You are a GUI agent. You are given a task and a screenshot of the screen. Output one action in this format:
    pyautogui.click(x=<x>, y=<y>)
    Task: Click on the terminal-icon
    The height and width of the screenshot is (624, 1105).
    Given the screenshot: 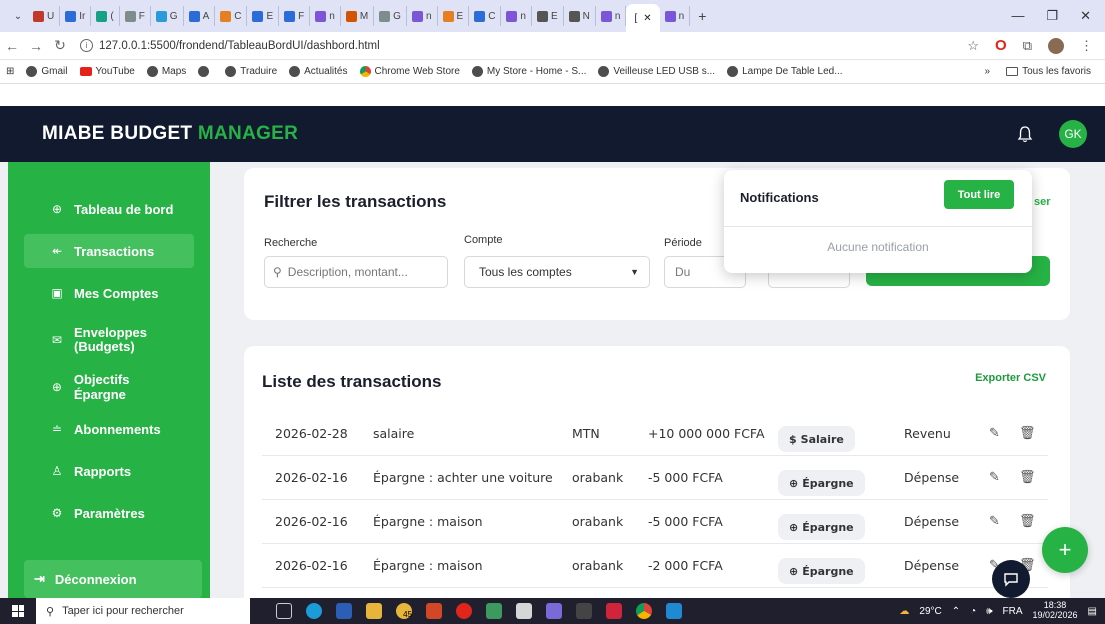 What is the action you would take?
    pyautogui.click(x=584, y=611)
    